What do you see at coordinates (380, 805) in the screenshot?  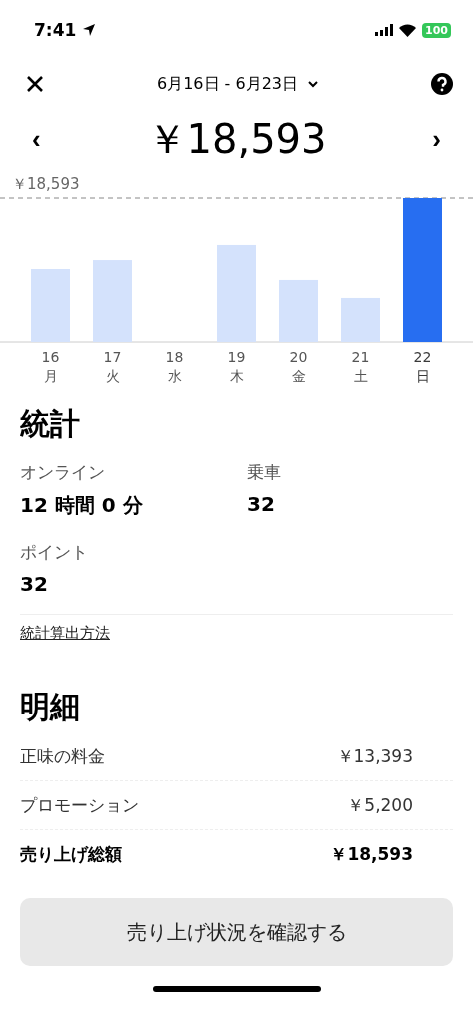 I see `breakdown-value: ￥5,200` at bounding box center [380, 805].